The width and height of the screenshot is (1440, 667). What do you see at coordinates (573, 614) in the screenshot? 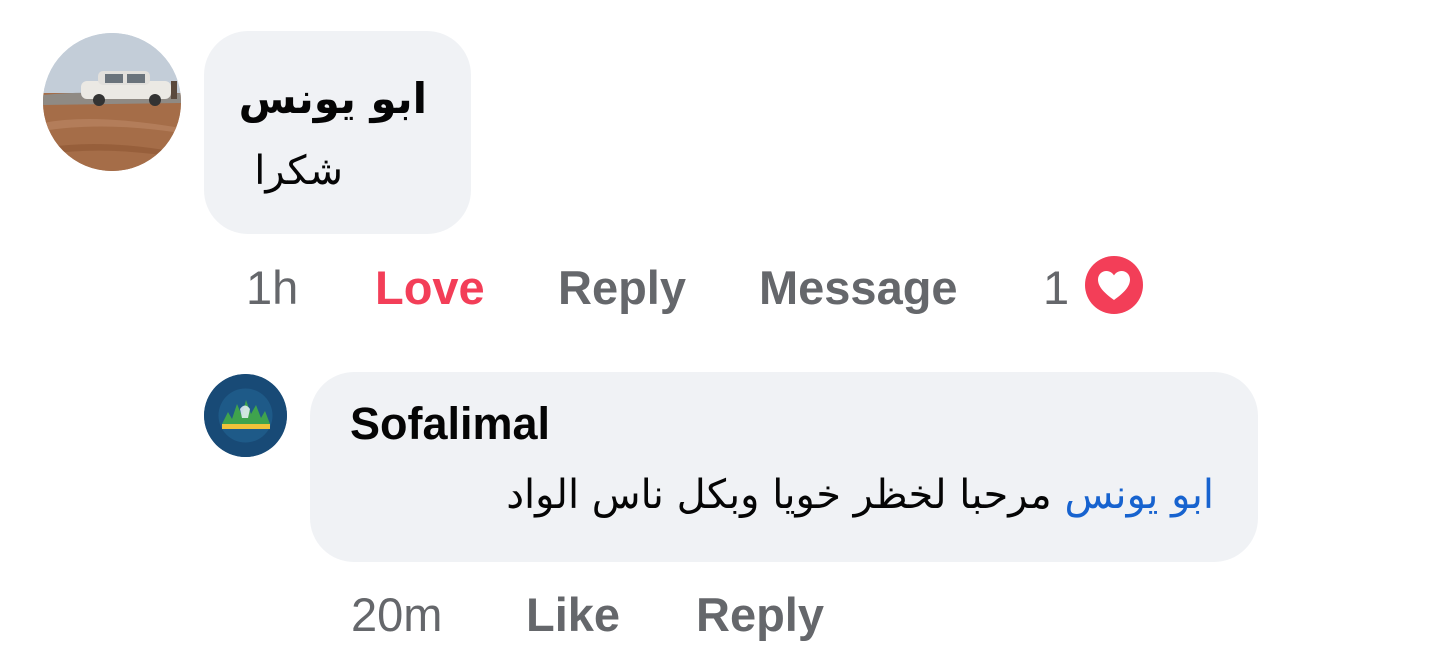
I see `like-button: Like` at bounding box center [573, 614].